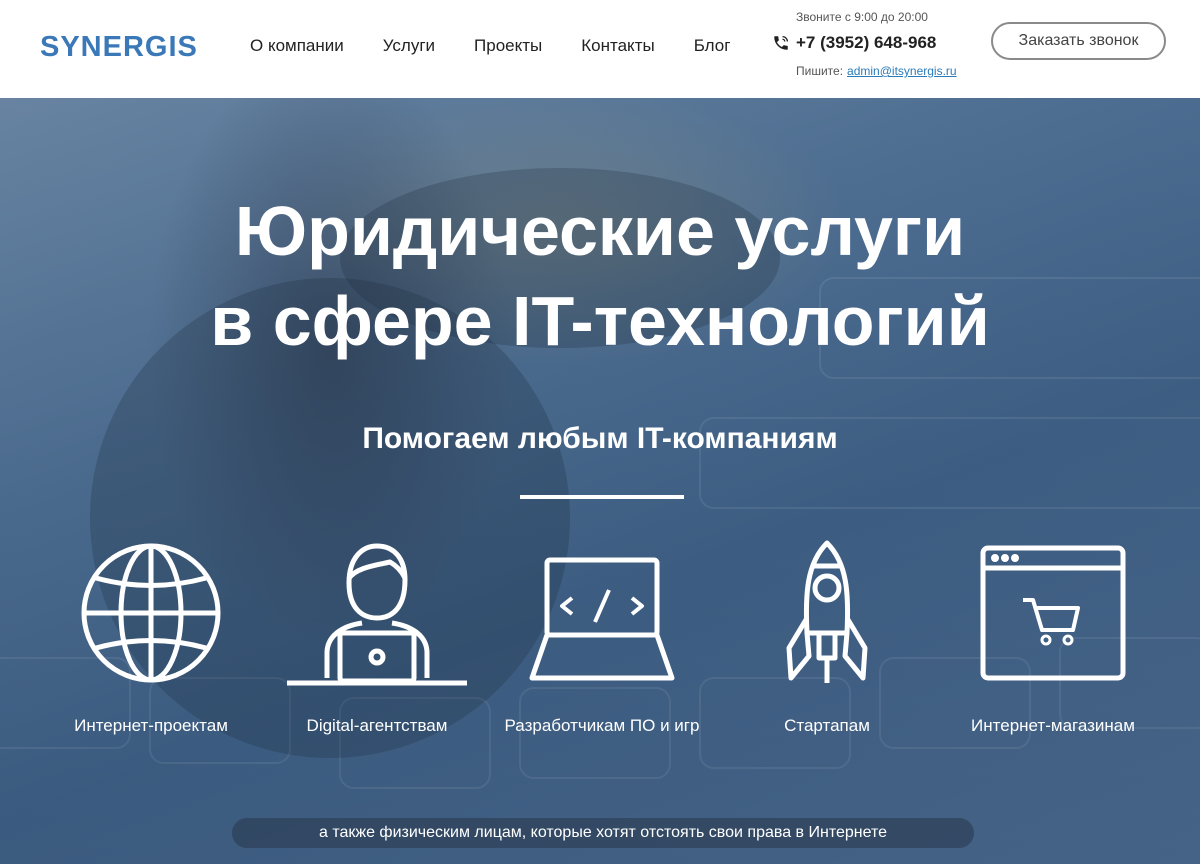 This screenshot has width=1200, height=864. What do you see at coordinates (827, 725) in the screenshot?
I see `tile-label: Стартапам` at bounding box center [827, 725].